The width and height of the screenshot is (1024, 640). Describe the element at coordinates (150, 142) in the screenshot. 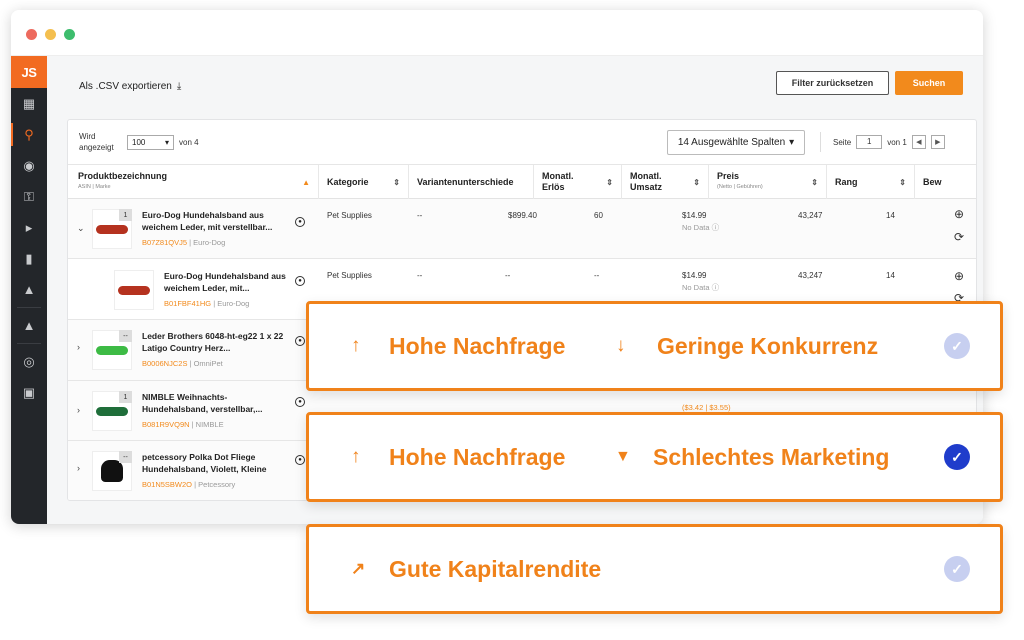

I see `per-page-select: 100 ▾` at that location.